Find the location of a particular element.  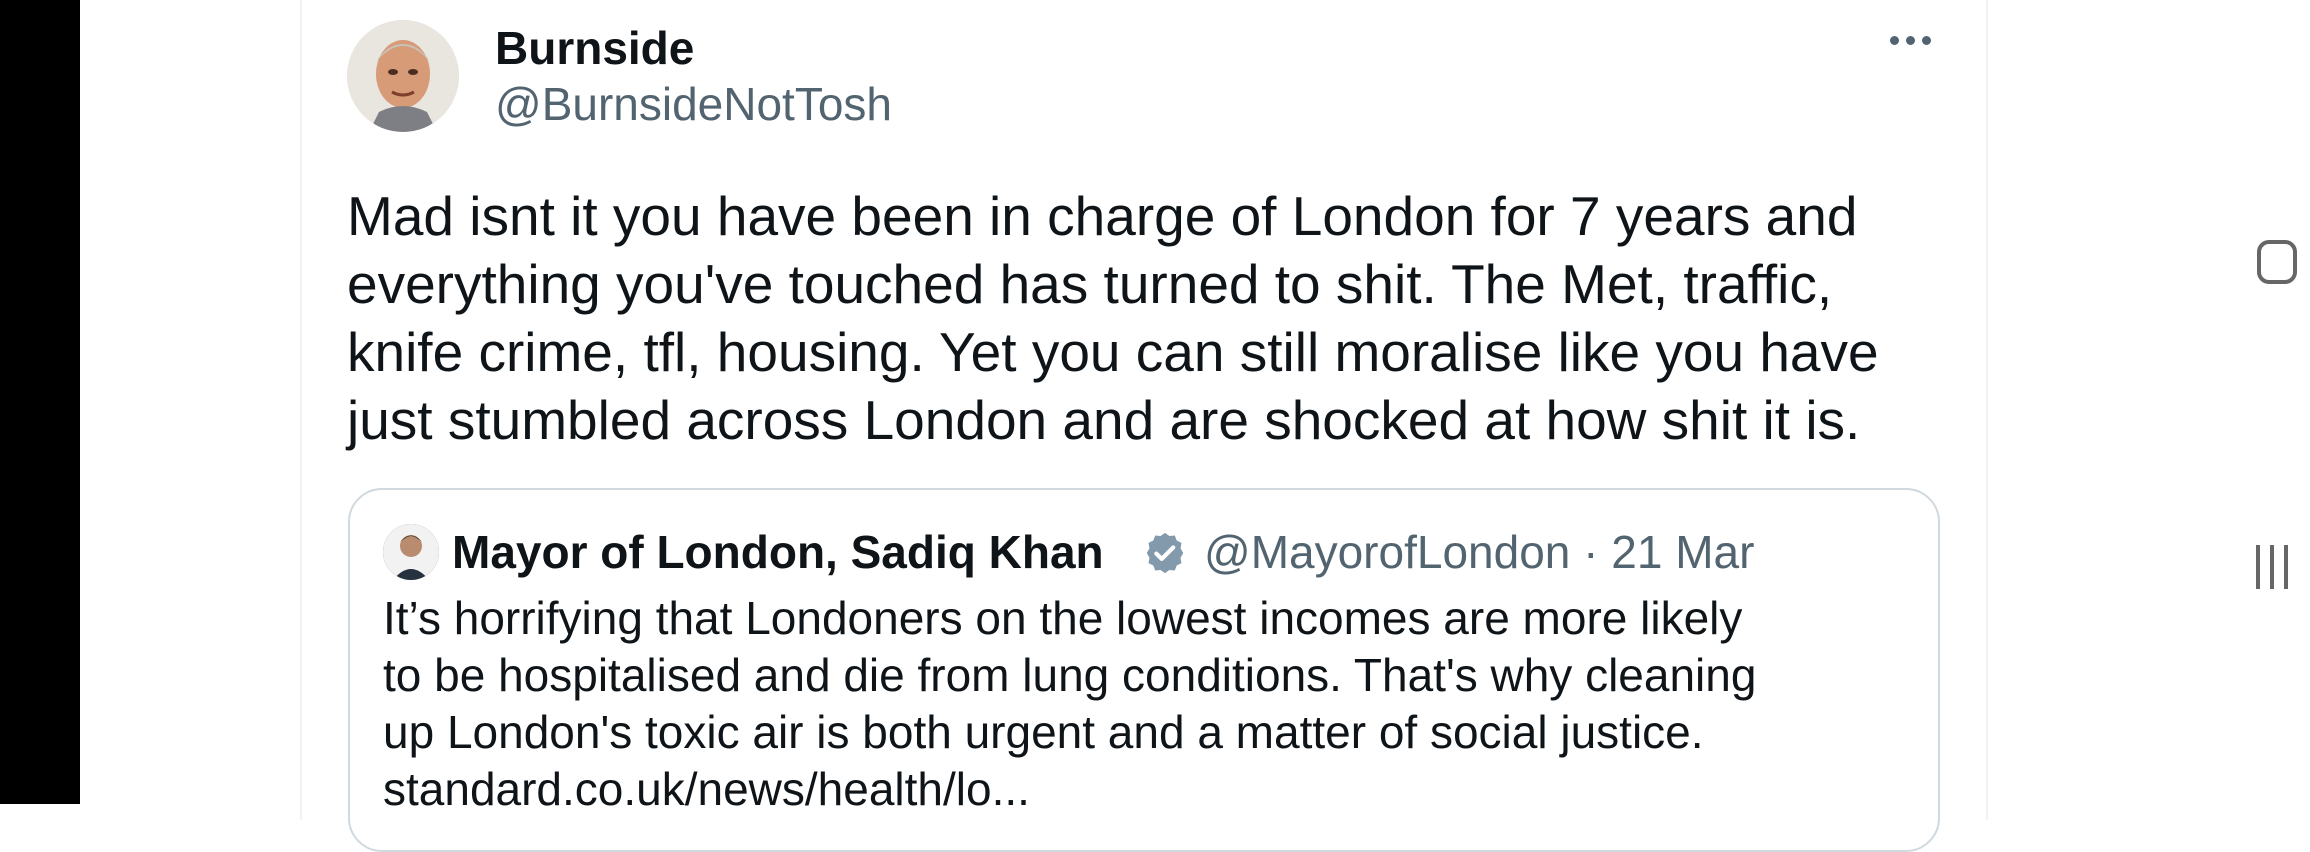

three-lines-icon is located at coordinates (2280, 567).